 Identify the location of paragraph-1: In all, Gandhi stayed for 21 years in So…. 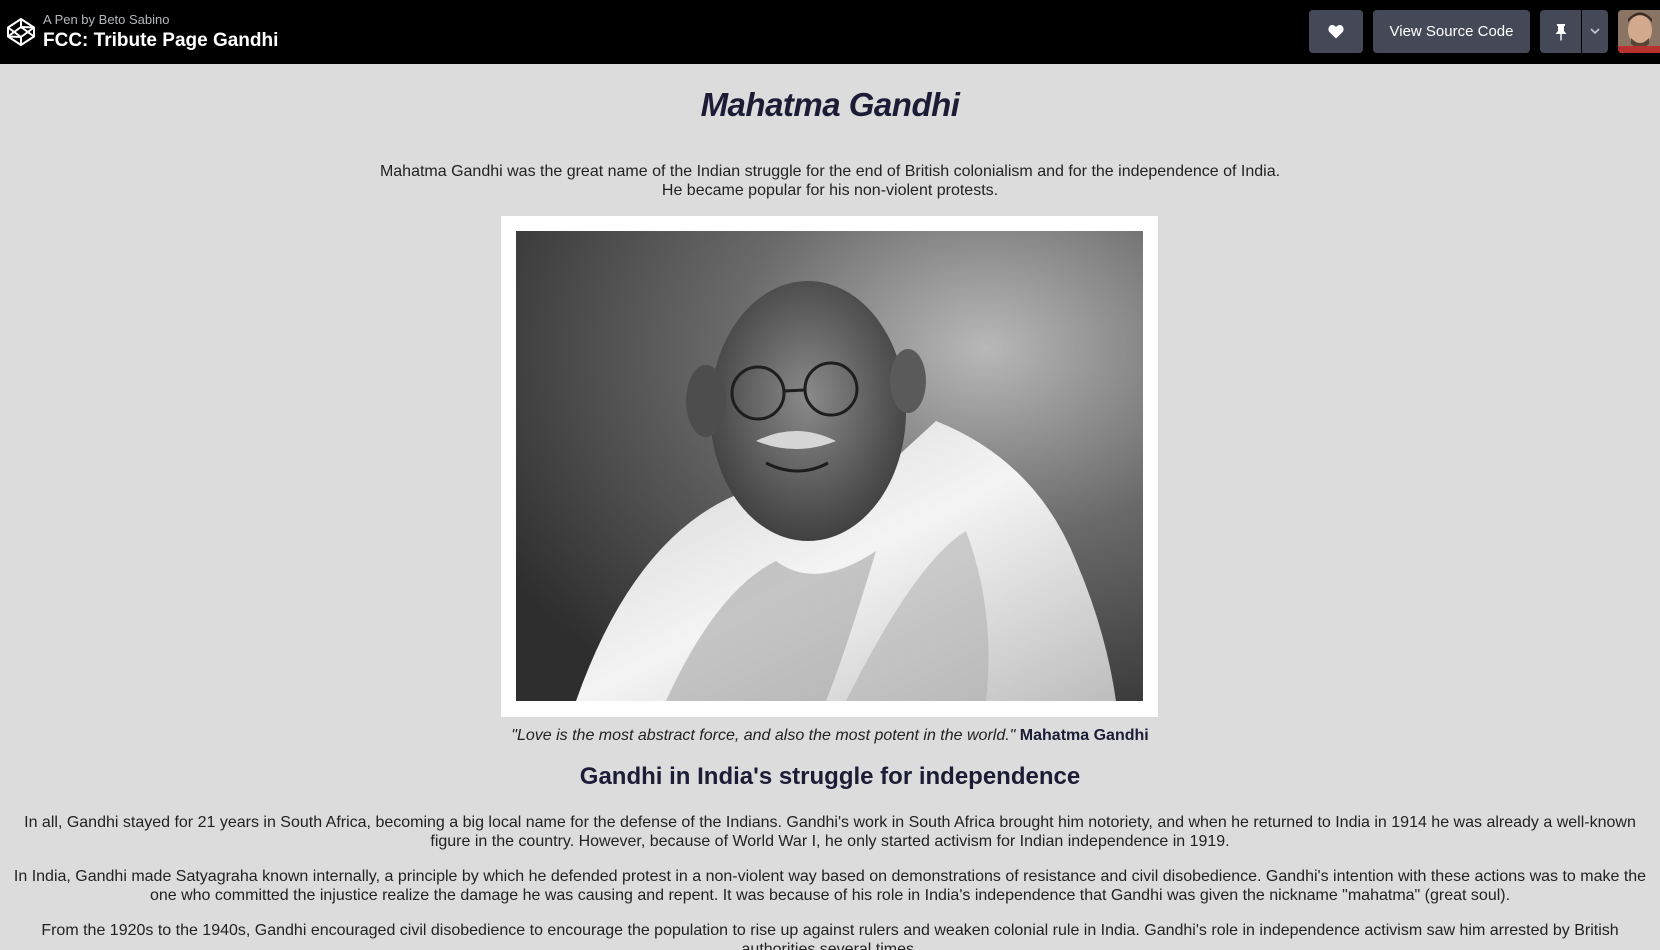
(830, 832).